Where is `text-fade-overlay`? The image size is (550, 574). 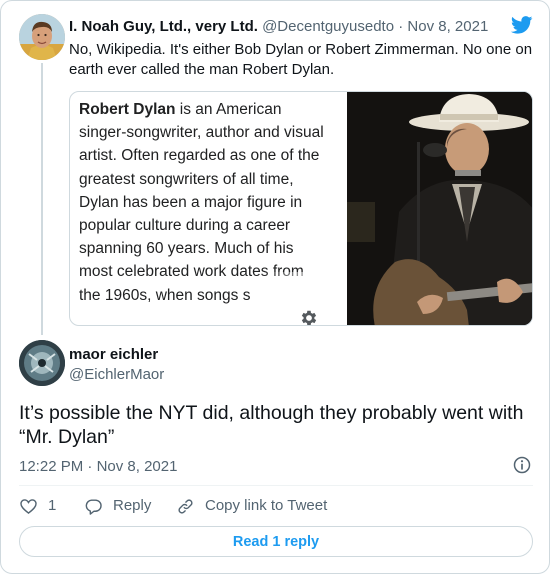
text-fade-overlay is located at coordinates (300, 284).